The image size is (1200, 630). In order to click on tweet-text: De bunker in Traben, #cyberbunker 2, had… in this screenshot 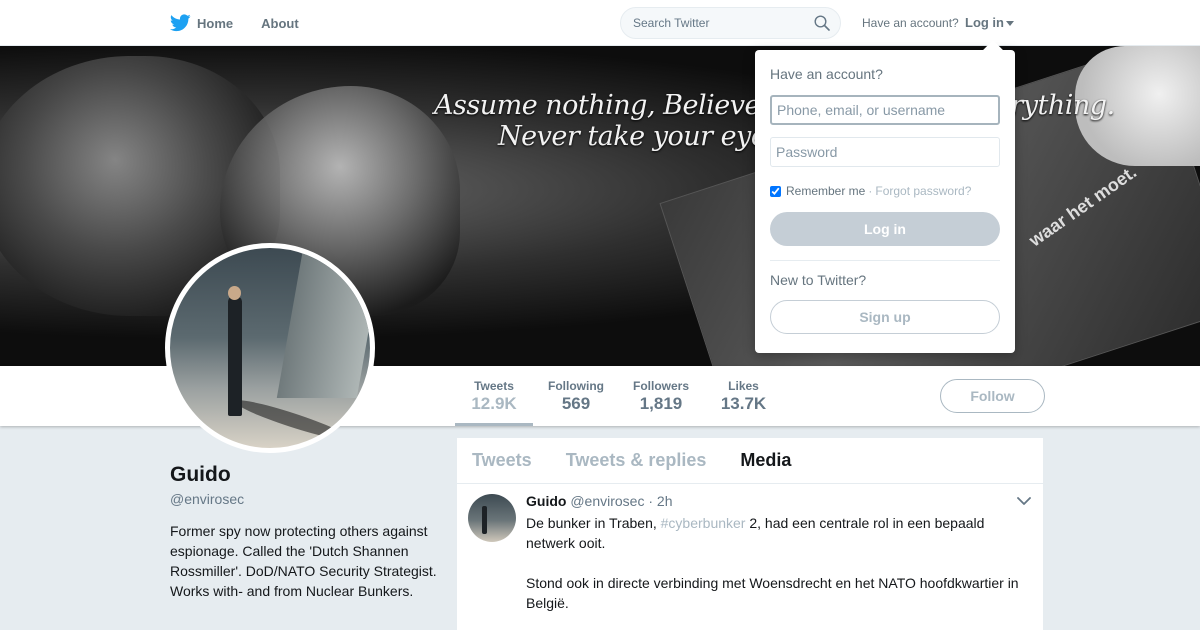, I will do `click(781, 563)`.